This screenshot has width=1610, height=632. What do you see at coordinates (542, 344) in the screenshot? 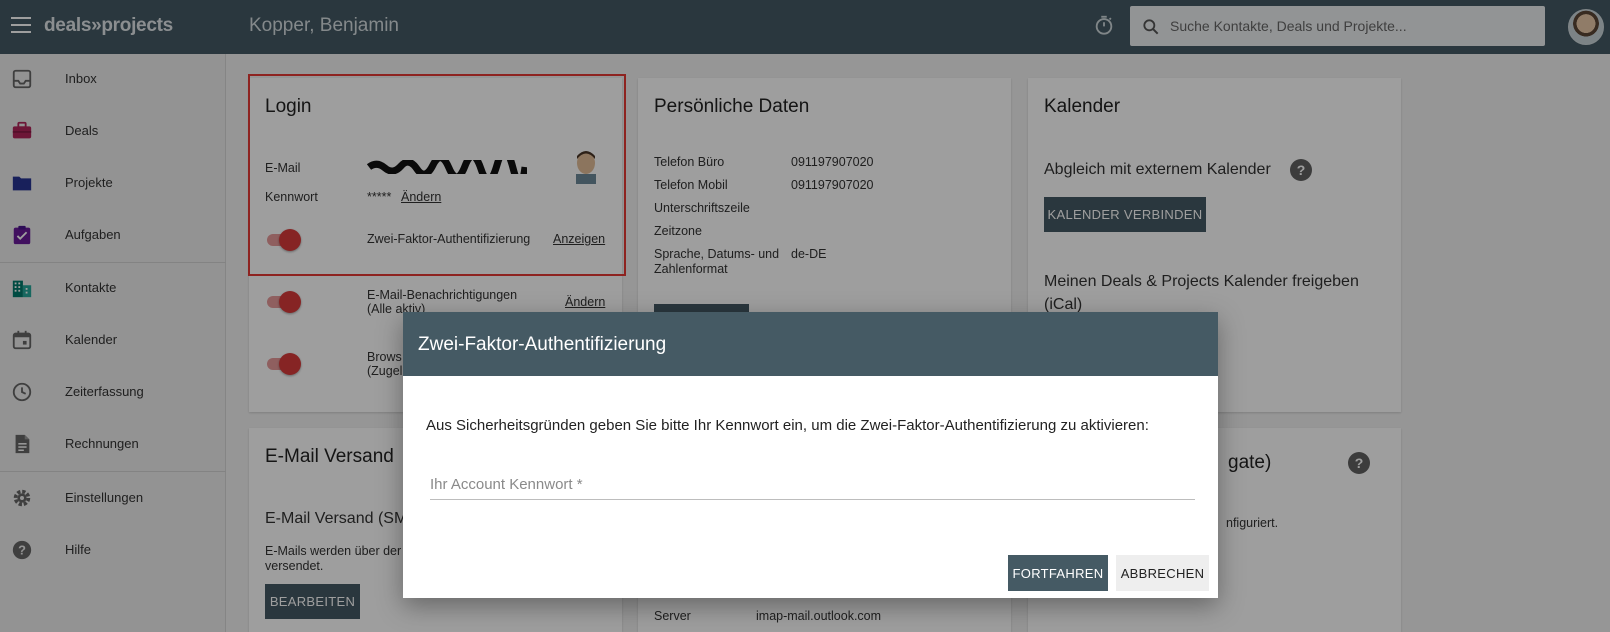
I see `dialog-title: Zwei-Faktor-Authentifizierung` at bounding box center [542, 344].